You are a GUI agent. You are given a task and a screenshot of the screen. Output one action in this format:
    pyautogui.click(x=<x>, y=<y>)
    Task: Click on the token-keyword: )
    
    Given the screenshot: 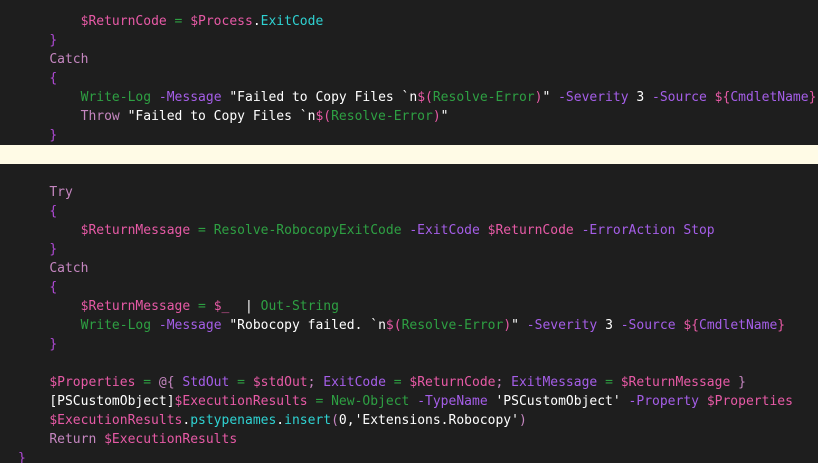 What is the action you would take?
    pyautogui.click(x=522, y=420)
    